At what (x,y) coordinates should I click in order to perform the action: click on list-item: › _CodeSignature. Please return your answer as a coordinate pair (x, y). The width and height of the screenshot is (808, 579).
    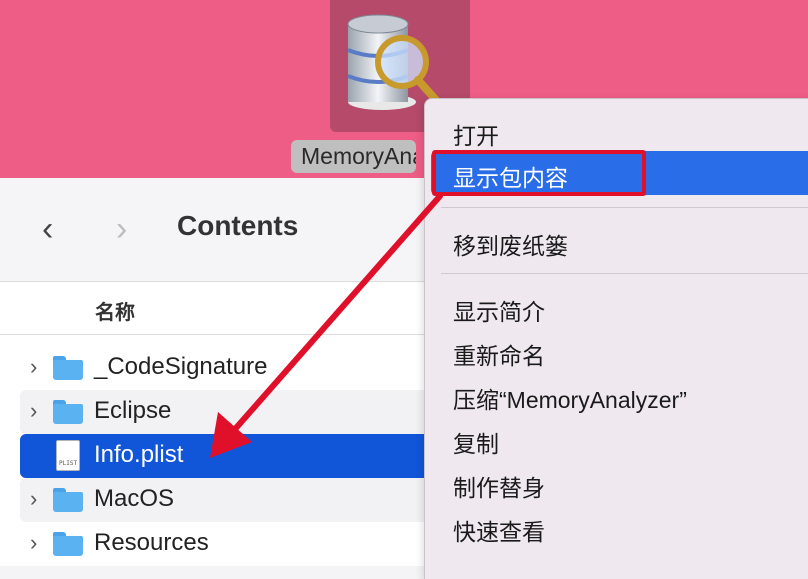
    Looking at the image, I should click on (230, 368).